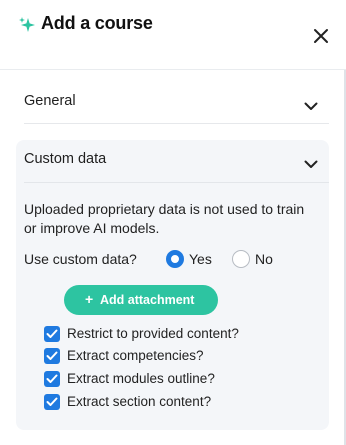 The width and height of the screenshot is (346, 445). I want to click on checkbox-extract-competencies: Extract competencies?, so click(179, 357).